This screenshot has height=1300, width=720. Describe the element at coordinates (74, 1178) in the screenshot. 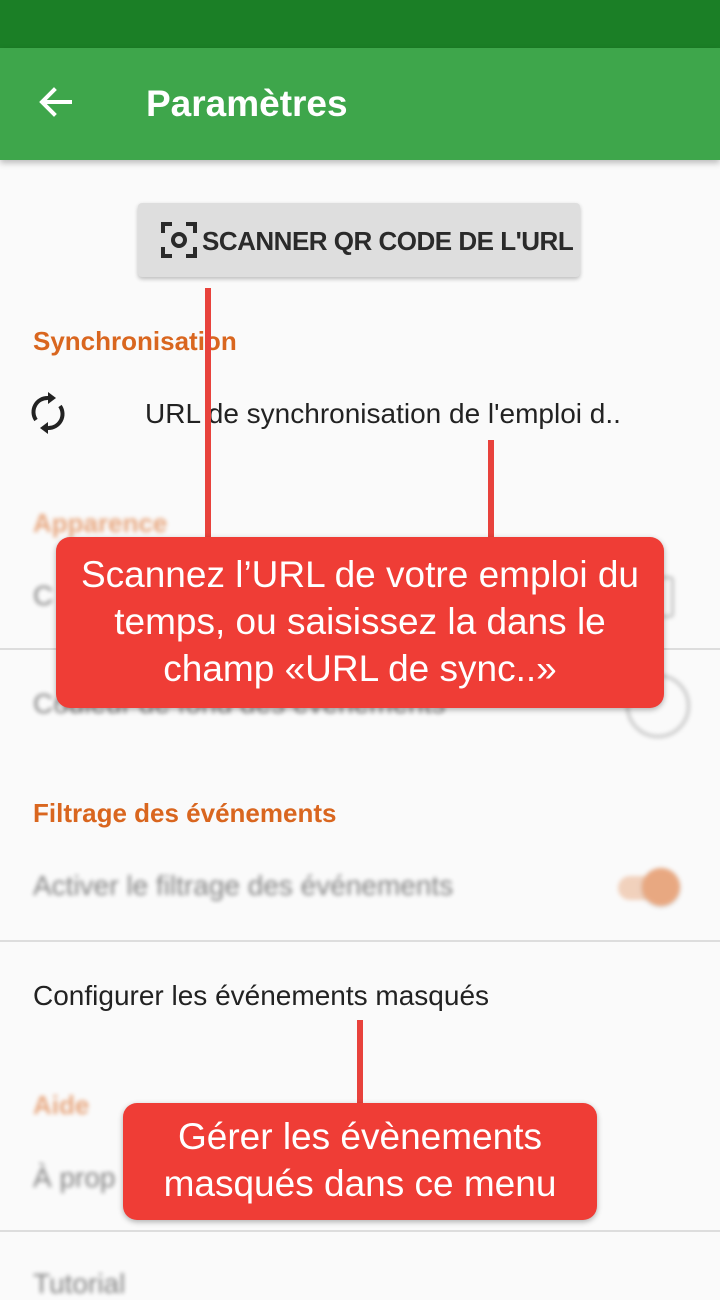

I see `about-item: À prop` at that location.